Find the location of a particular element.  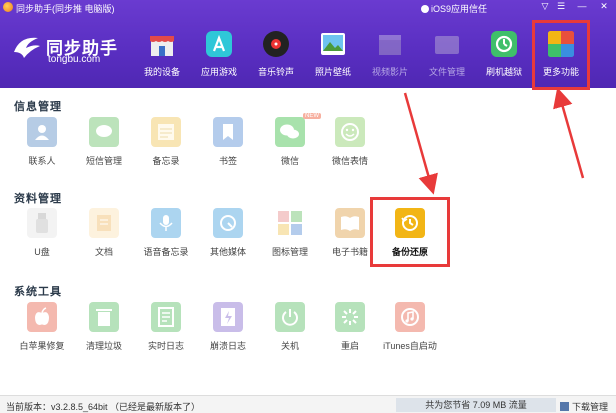

arrow-to-backup is located at coordinates (420, 143).